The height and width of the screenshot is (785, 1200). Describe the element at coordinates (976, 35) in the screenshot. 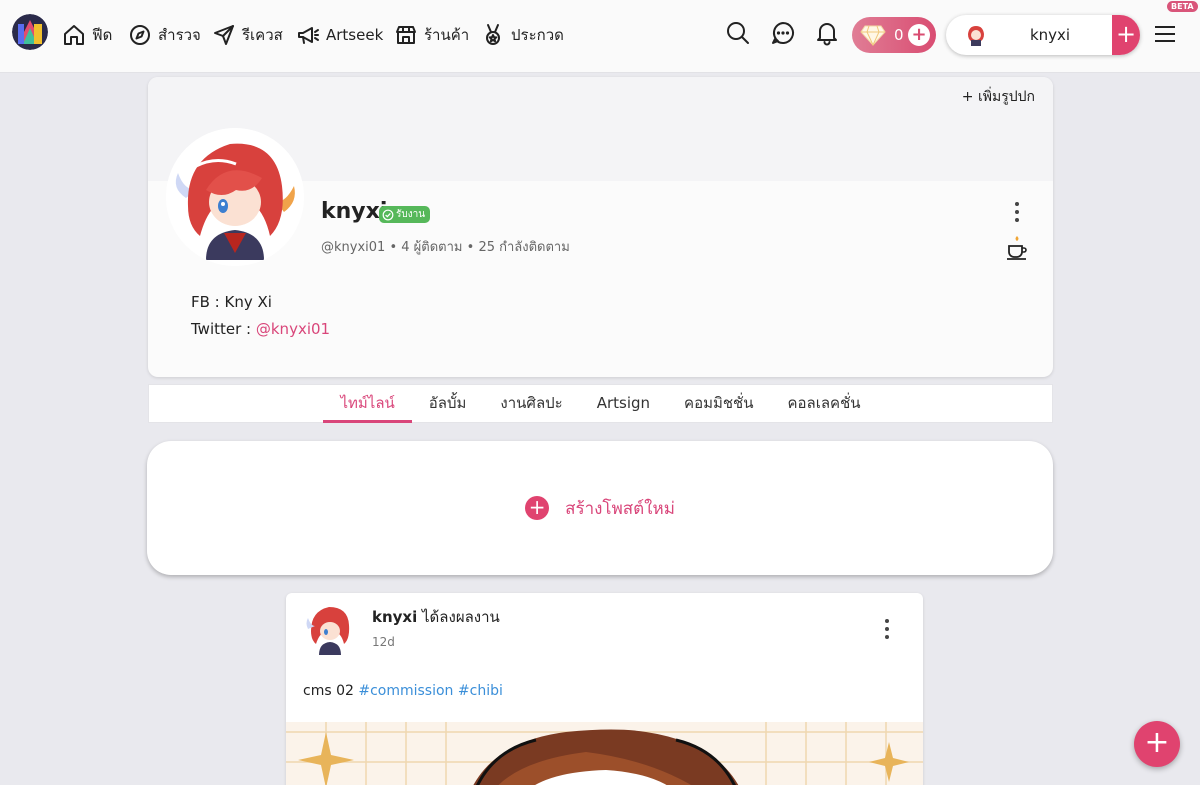

I see `user-avatar` at that location.